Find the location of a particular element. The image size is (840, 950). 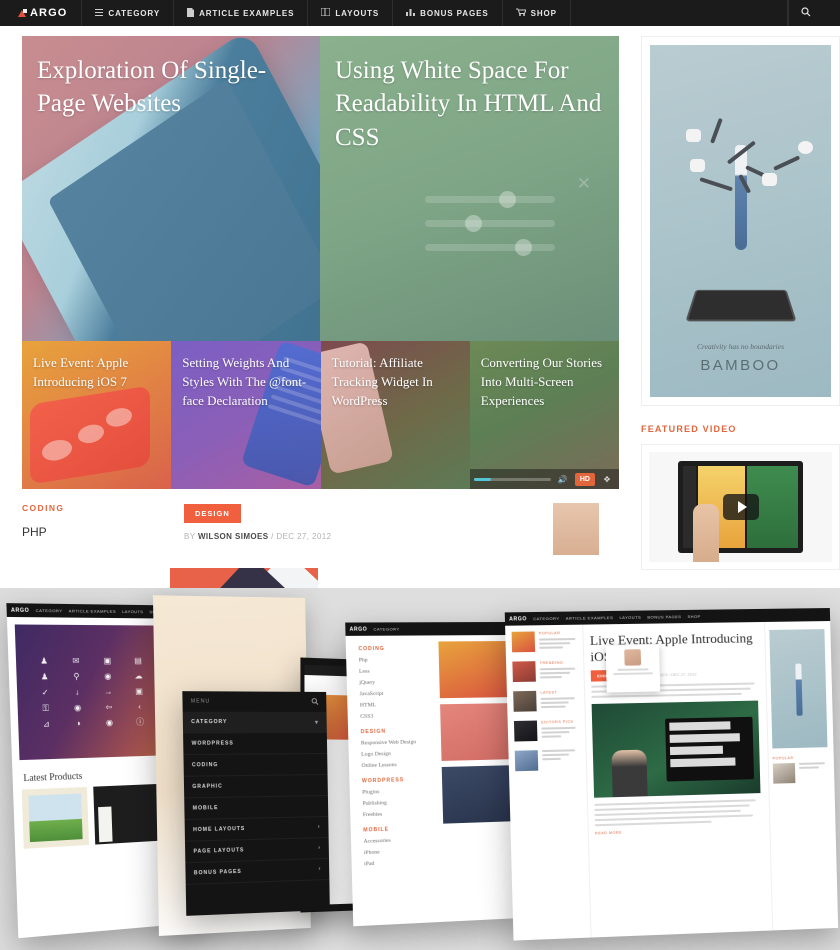

sitemap-link: Less is located at coordinates (394, 671).